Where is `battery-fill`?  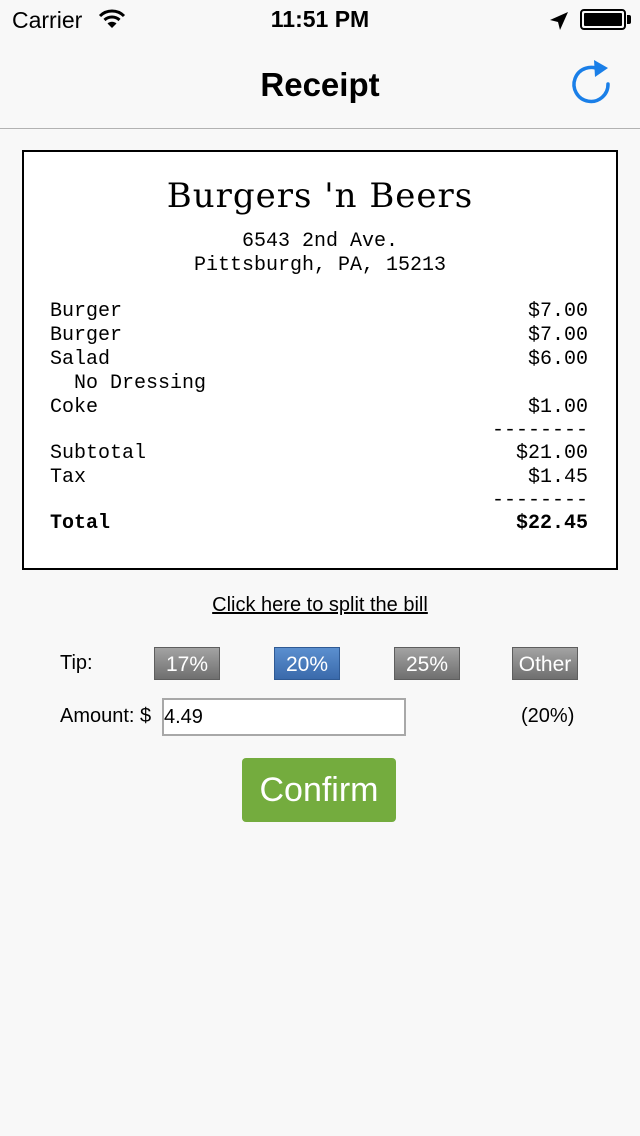 battery-fill is located at coordinates (603, 19).